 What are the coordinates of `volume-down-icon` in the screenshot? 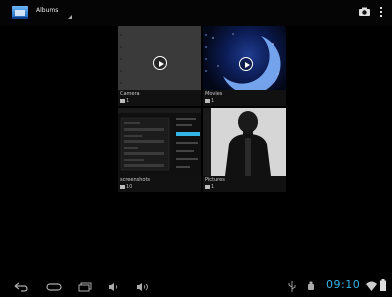 It's located at (114, 287).